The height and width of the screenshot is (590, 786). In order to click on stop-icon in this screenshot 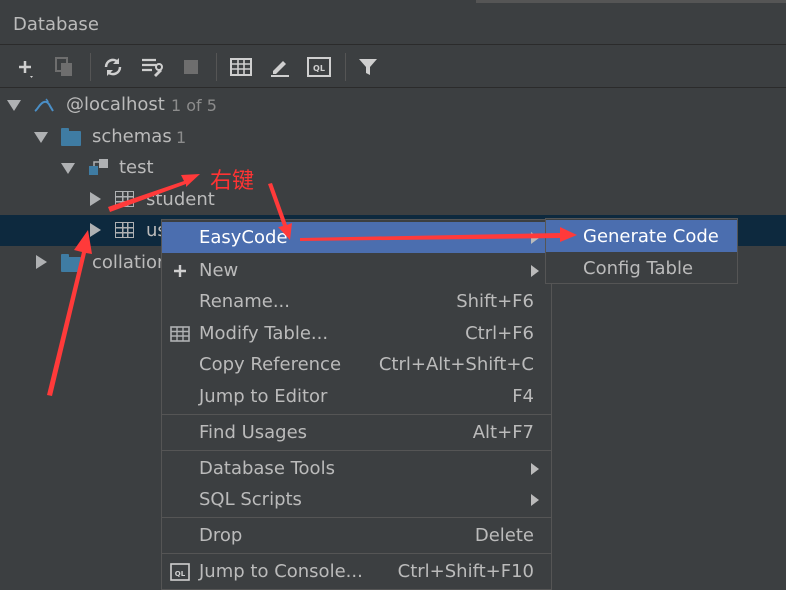, I will do `click(191, 67)`.